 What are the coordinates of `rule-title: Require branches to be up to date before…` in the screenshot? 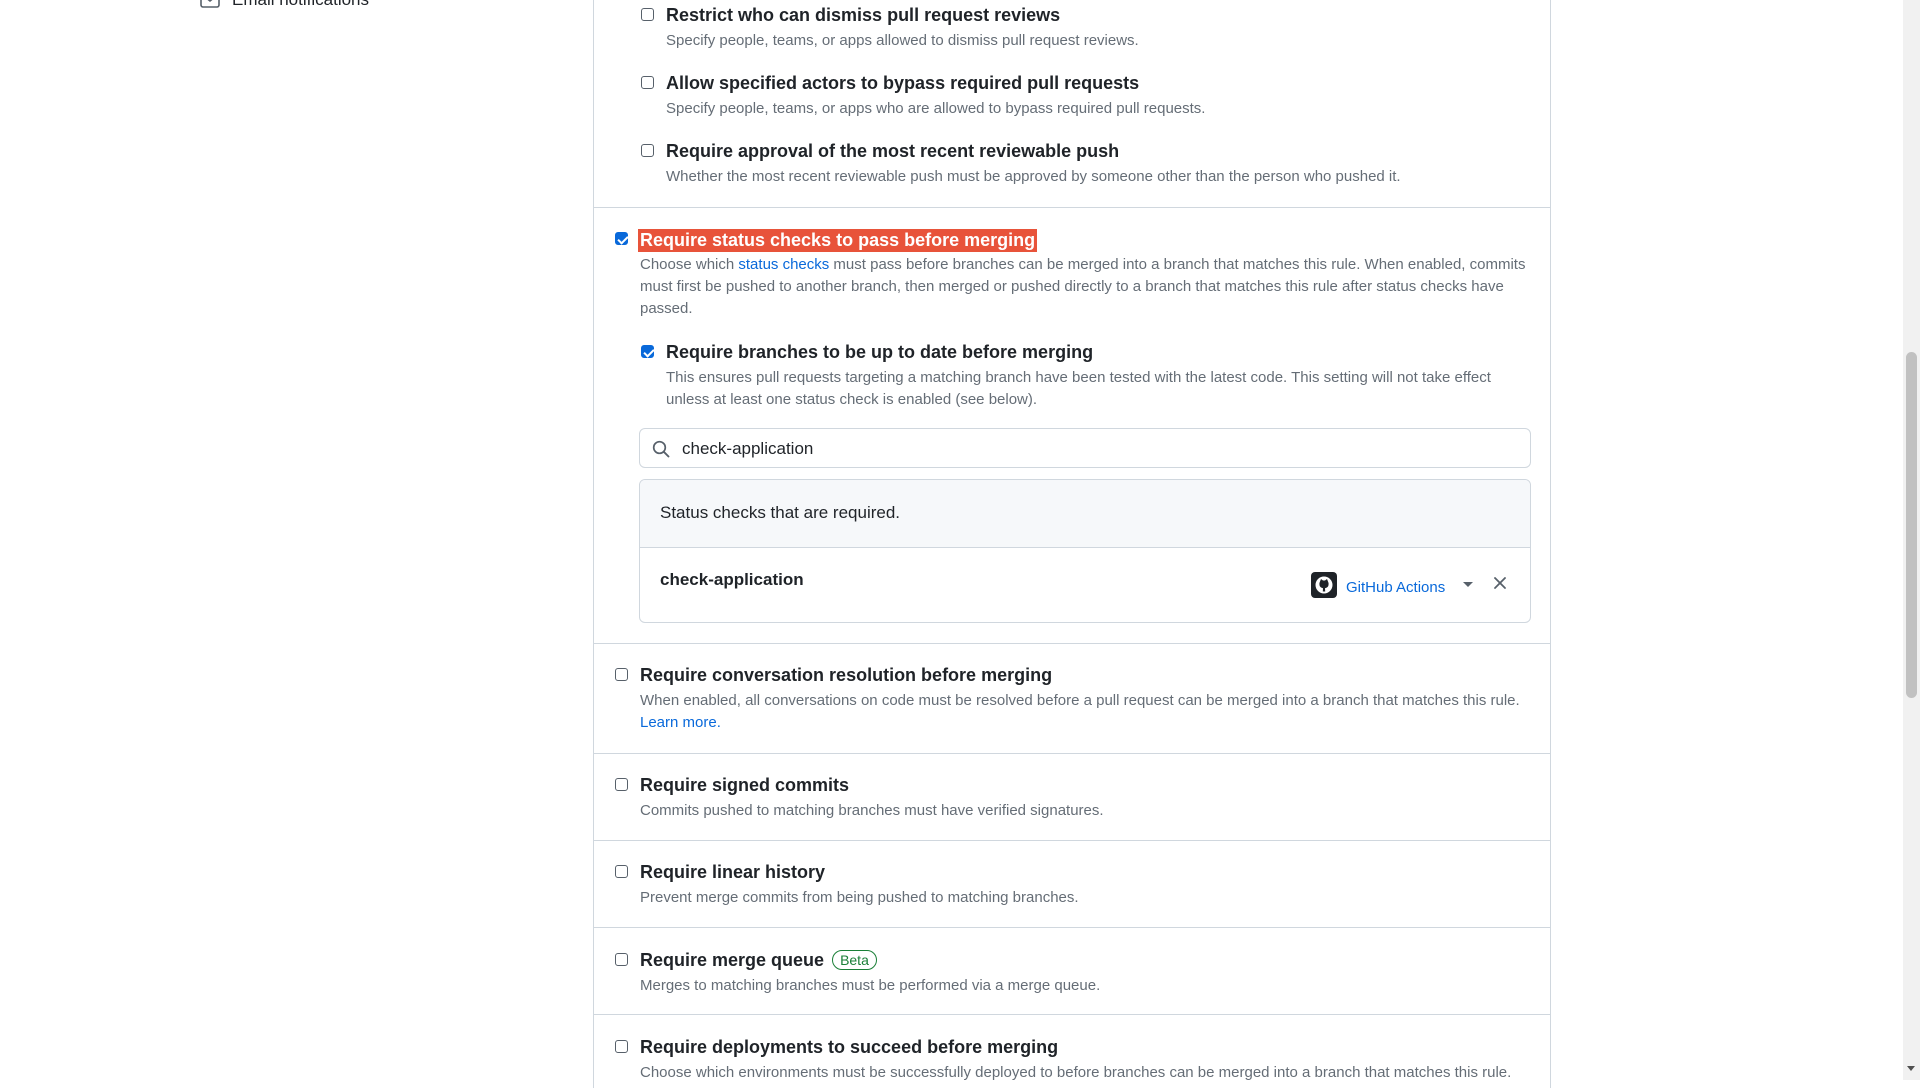 It's located at (880, 352).